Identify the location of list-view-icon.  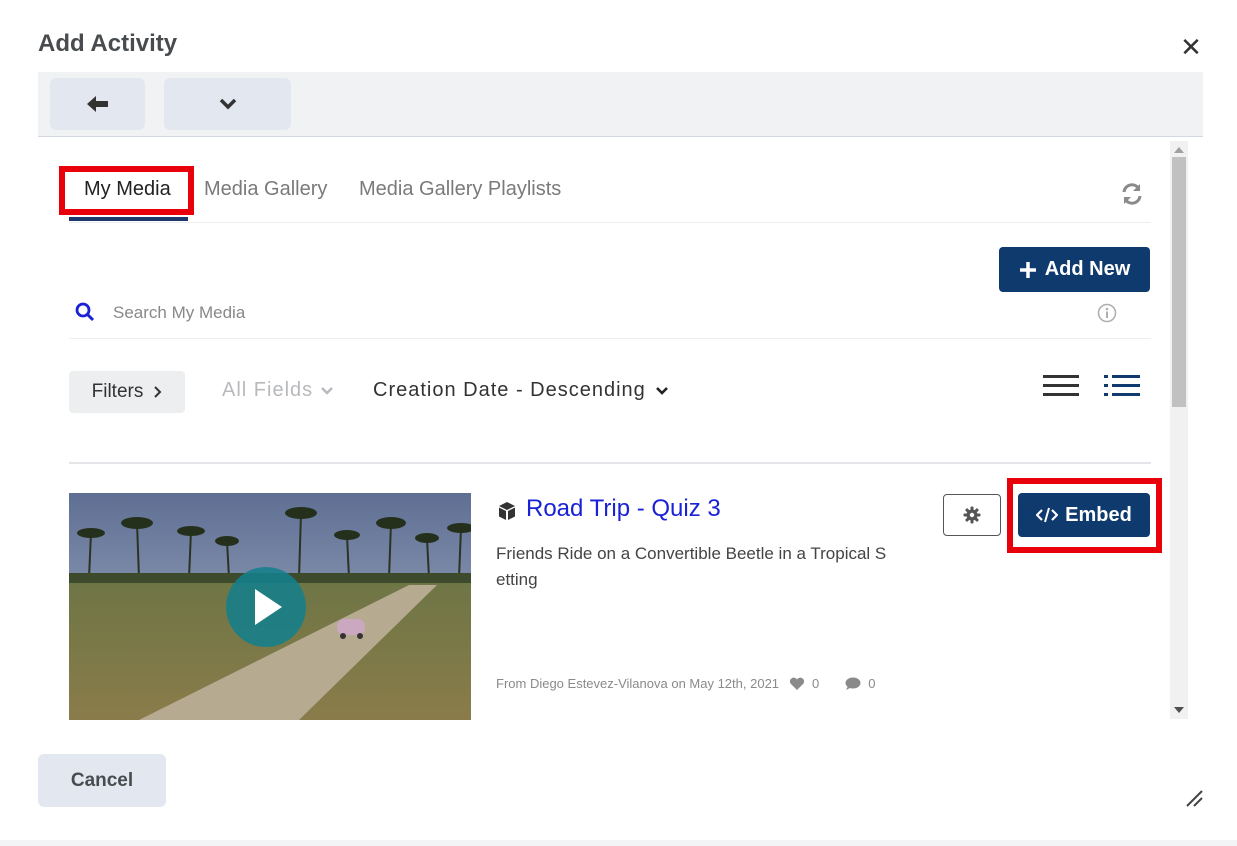
(1061, 386).